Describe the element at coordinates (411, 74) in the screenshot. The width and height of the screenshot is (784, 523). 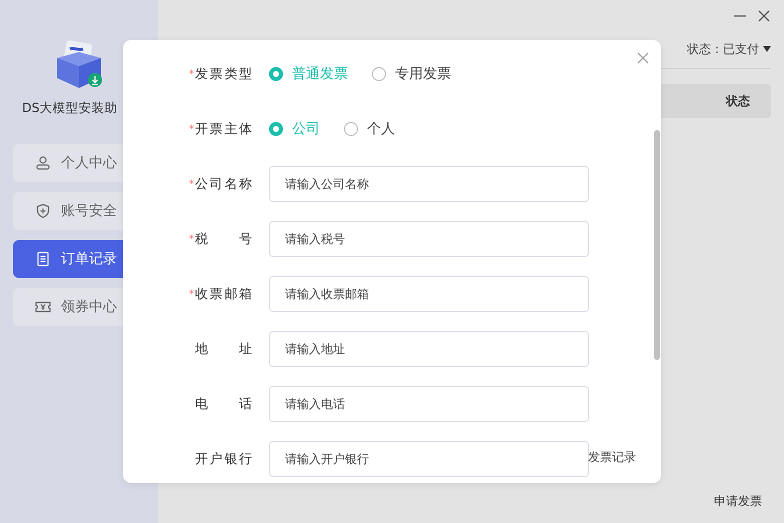
I see `radio-option: 专用发票` at that location.